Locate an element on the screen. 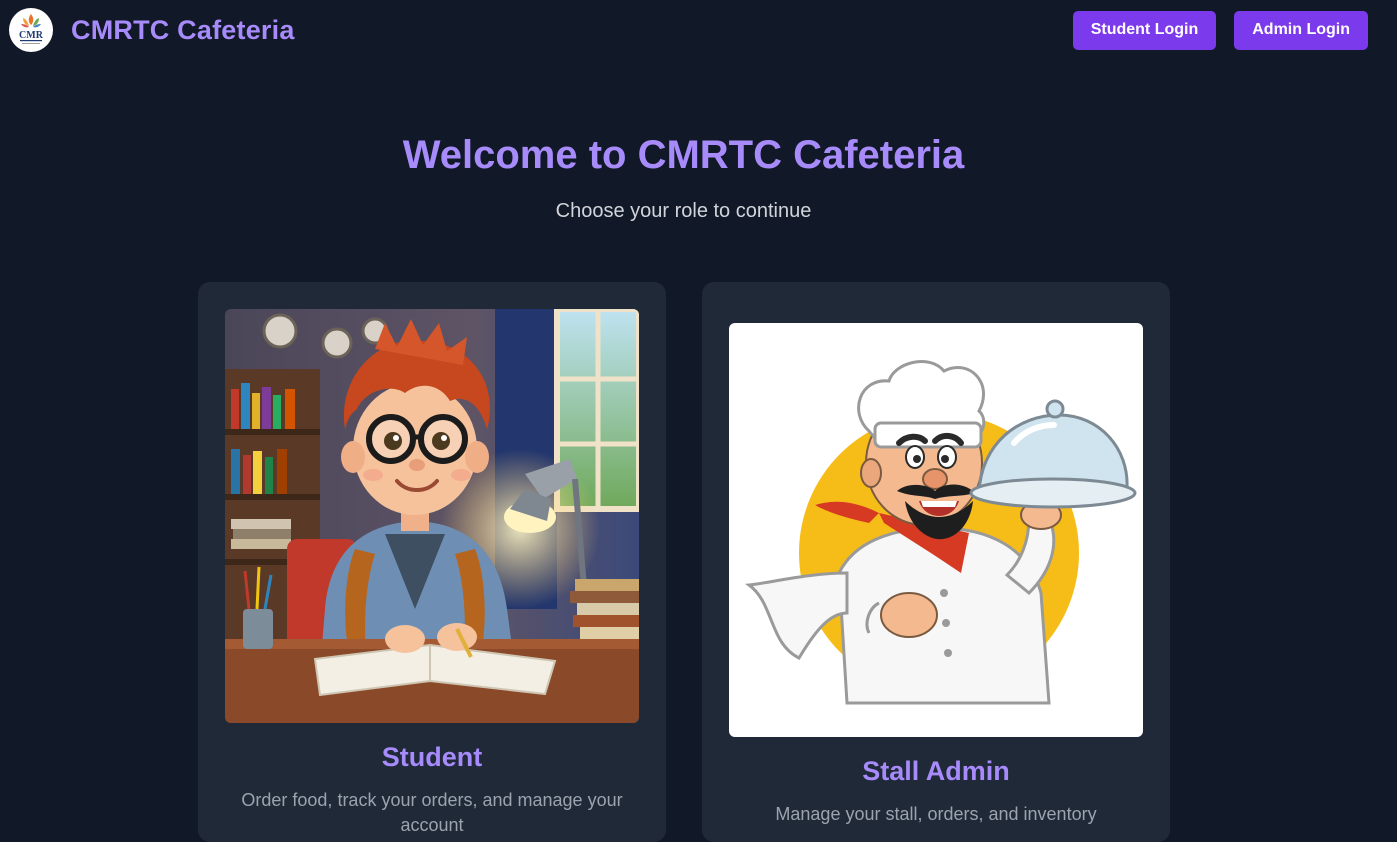 Image resolution: width=1397 pixels, height=842 pixels. stall-admin-card-title: Stall Admin is located at coordinates (936, 771).